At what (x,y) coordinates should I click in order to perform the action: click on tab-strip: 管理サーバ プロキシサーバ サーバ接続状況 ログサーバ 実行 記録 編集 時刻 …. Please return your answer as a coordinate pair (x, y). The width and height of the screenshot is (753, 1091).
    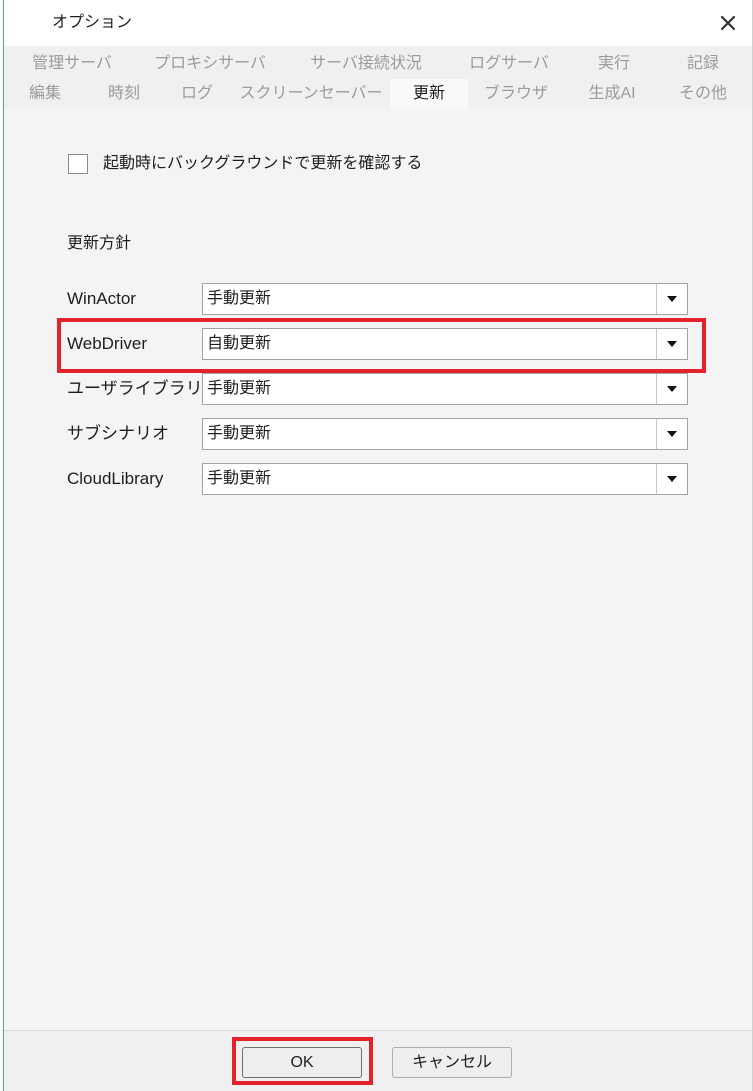
    Looking at the image, I should click on (378, 78).